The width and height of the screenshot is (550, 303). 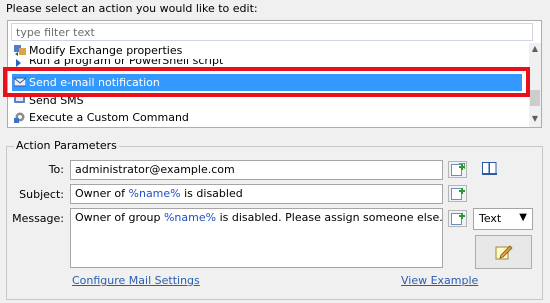 I want to click on exchange-mailbox-icon, so click(x=20, y=50).